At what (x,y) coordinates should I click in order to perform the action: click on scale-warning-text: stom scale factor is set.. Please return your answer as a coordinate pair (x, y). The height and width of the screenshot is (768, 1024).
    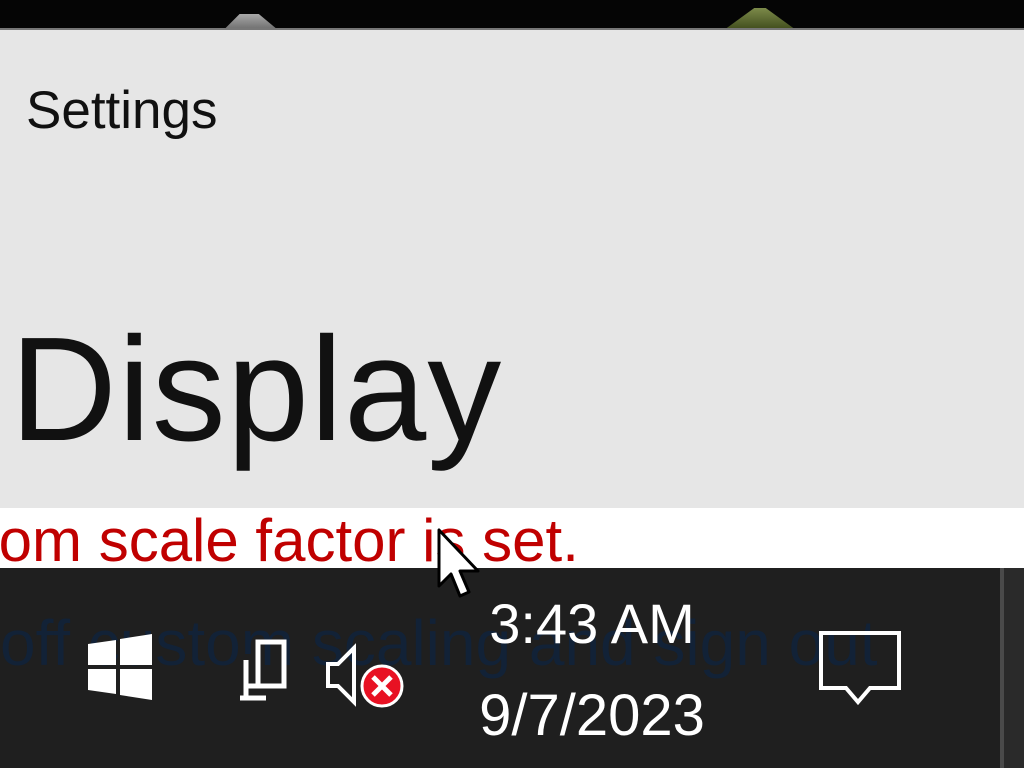
    Looking at the image, I should click on (289, 538).